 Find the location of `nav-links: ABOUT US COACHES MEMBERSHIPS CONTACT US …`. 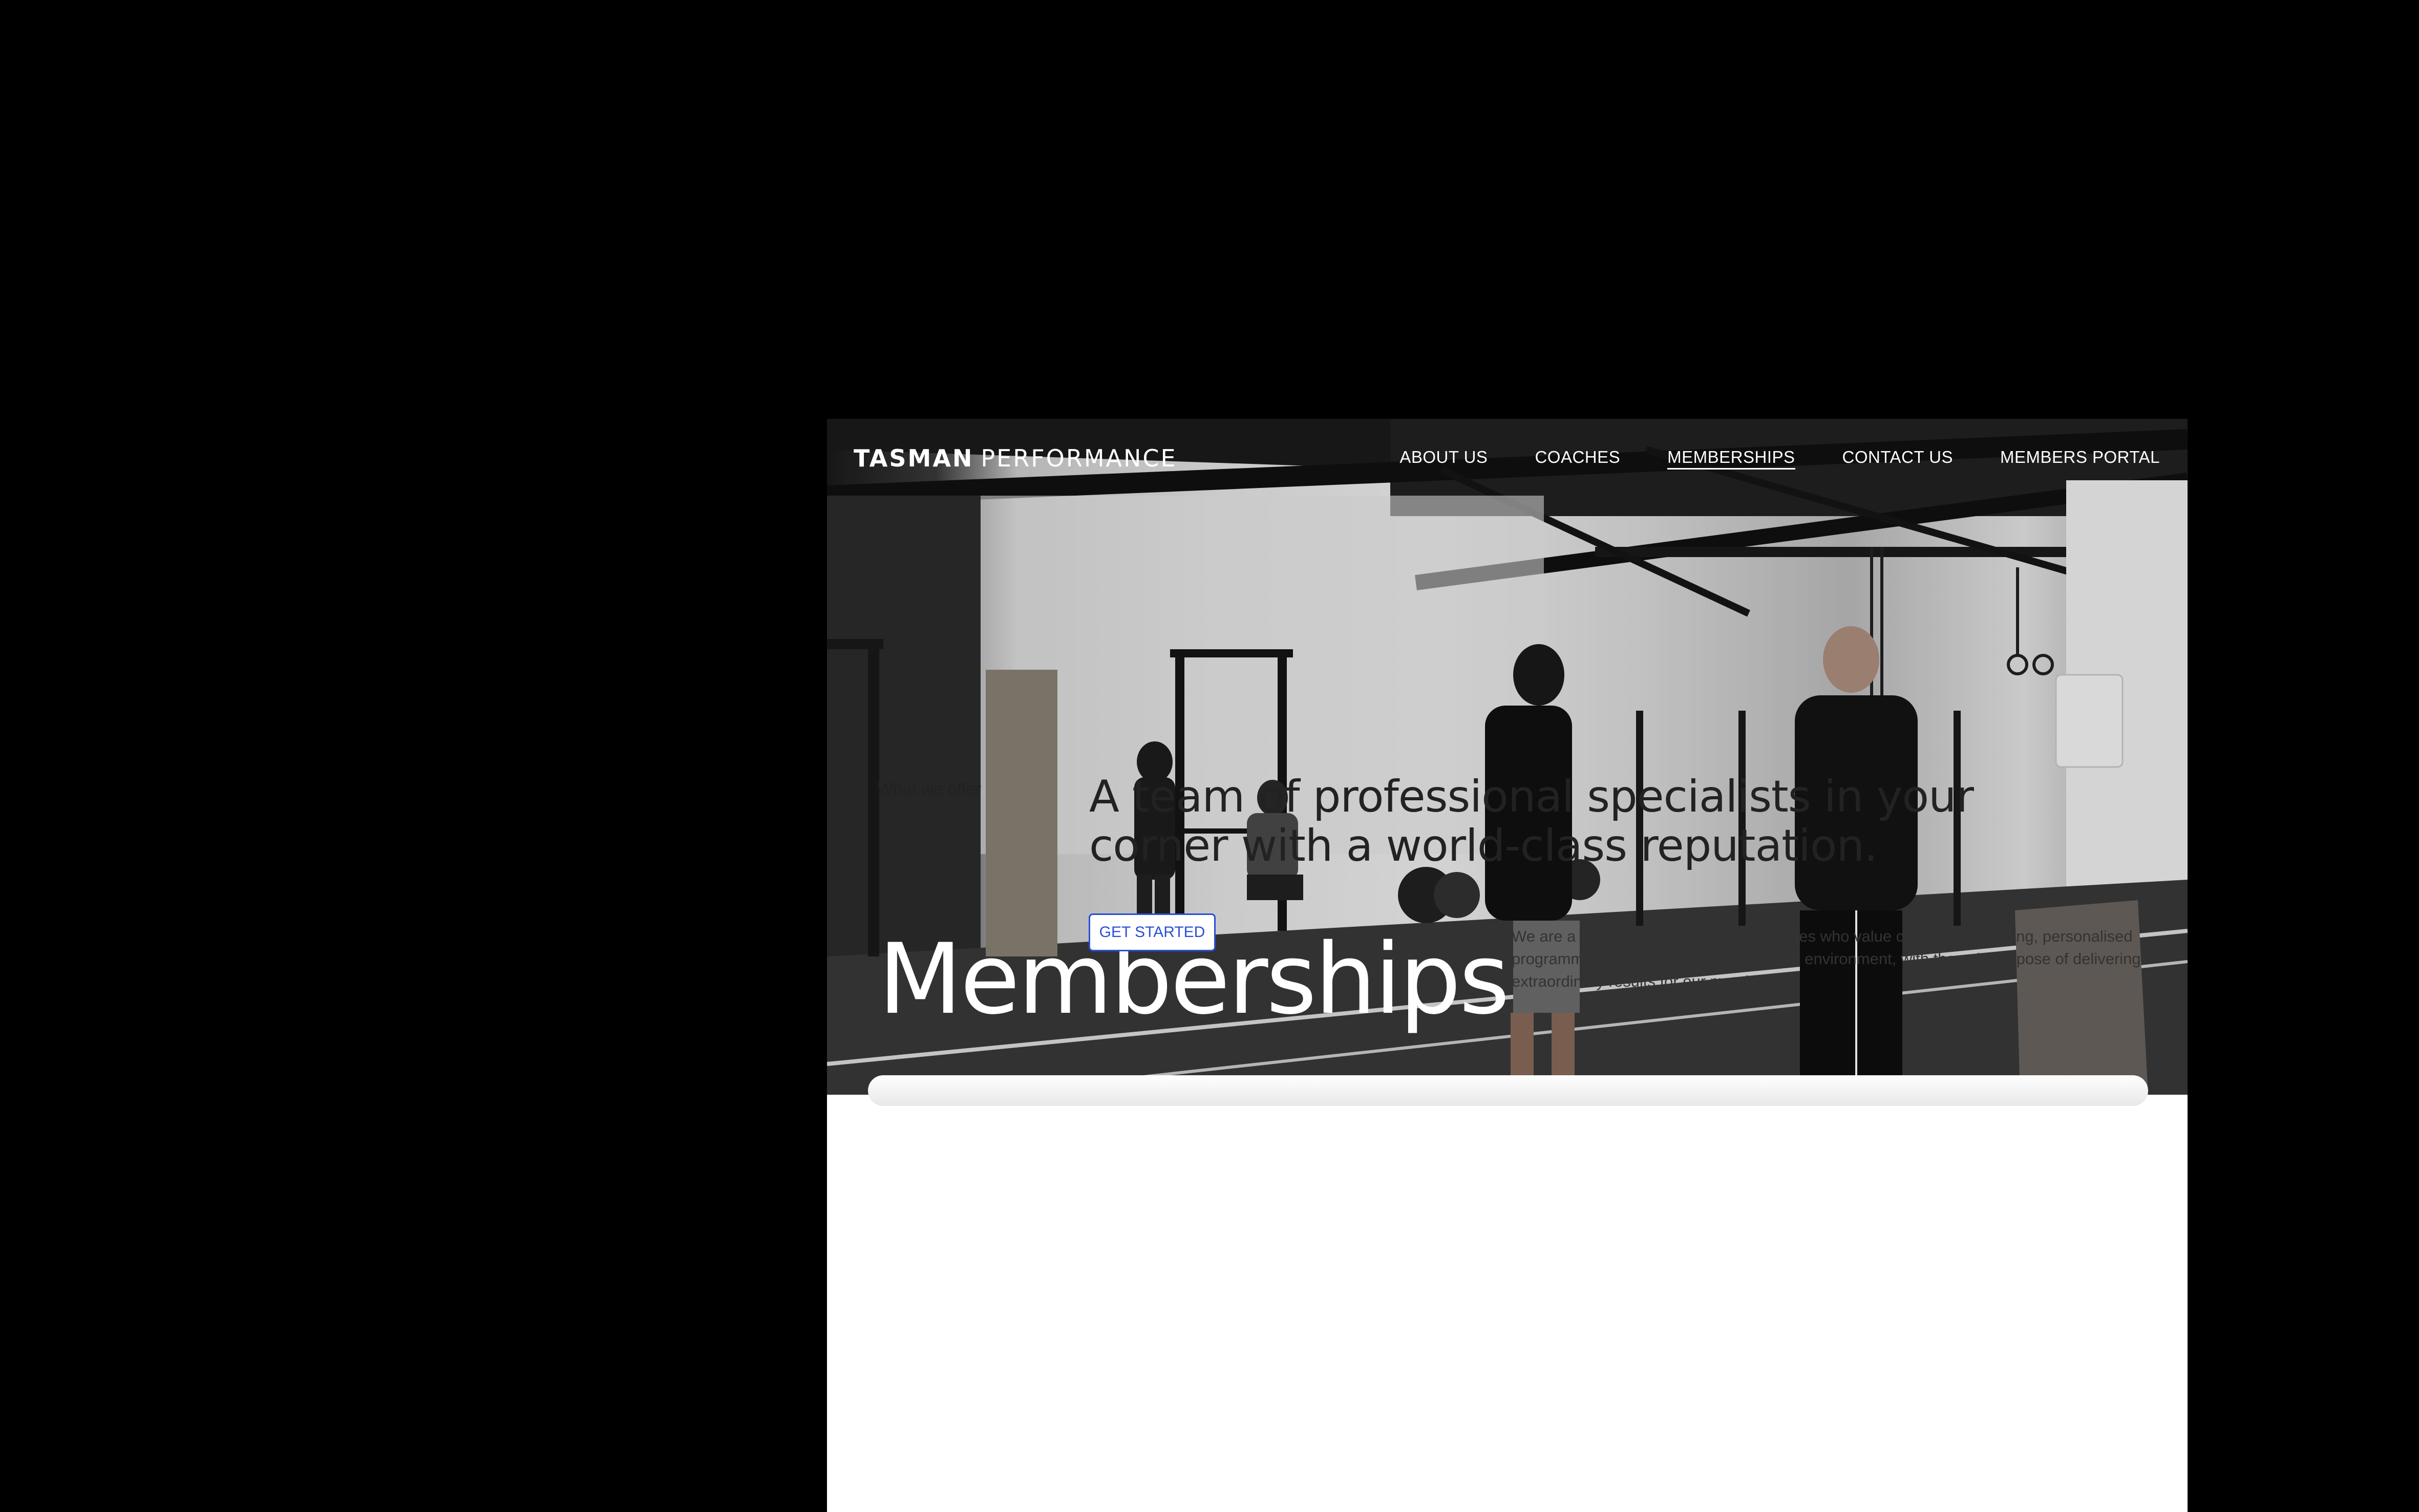

nav-links: ABOUT US COACHES MEMBERSHIPS CONTACT US … is located at coordinates (1779, 459).